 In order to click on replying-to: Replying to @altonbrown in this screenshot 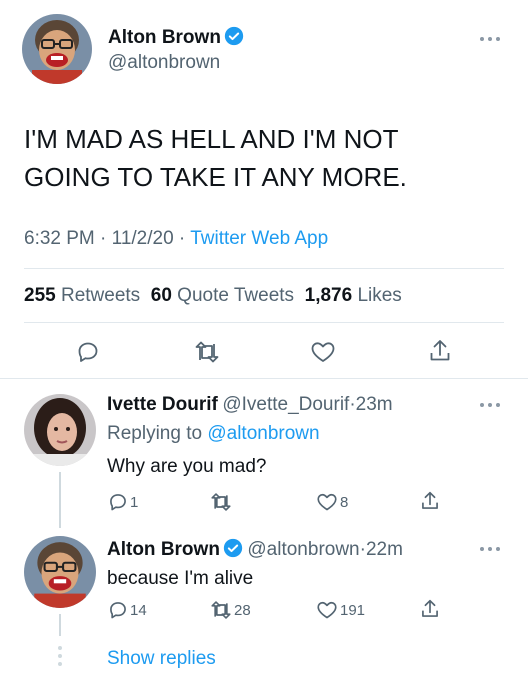, I will do `click(213, 434)`.